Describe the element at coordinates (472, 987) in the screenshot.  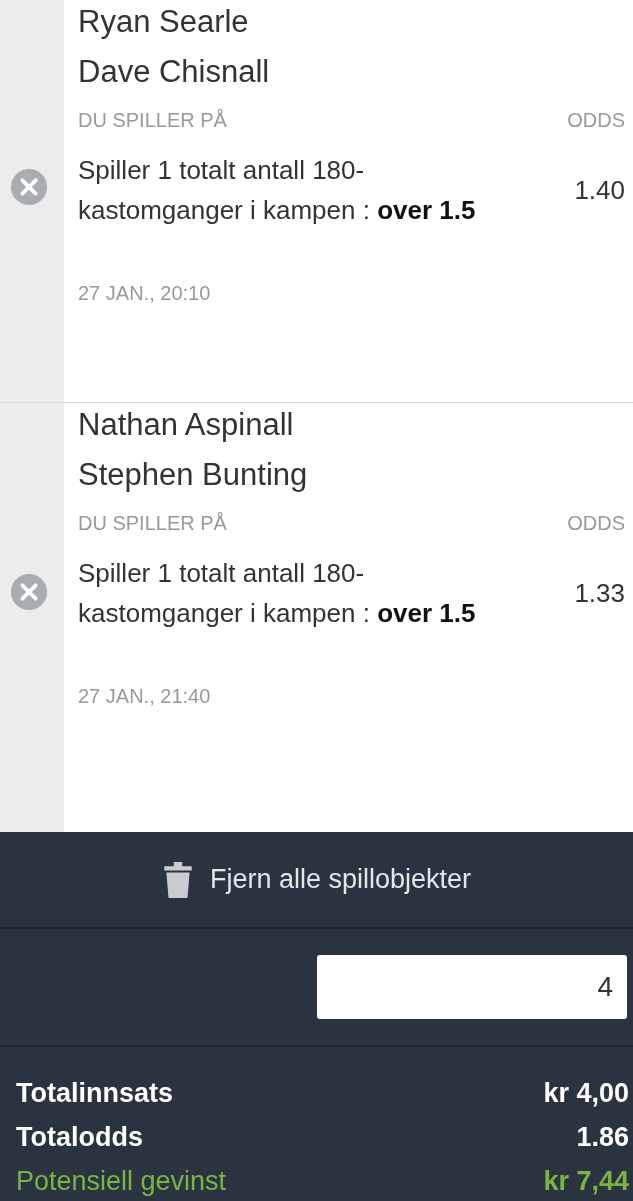
I see `stake-input: 4` at that location.